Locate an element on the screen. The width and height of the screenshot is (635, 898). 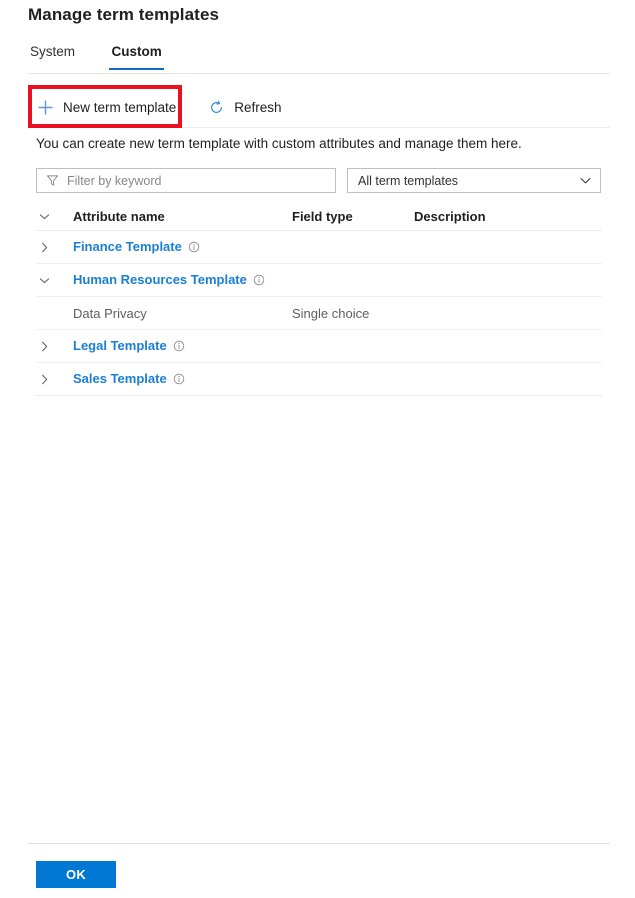
refresh-icon is located at coordinates (216, 107).